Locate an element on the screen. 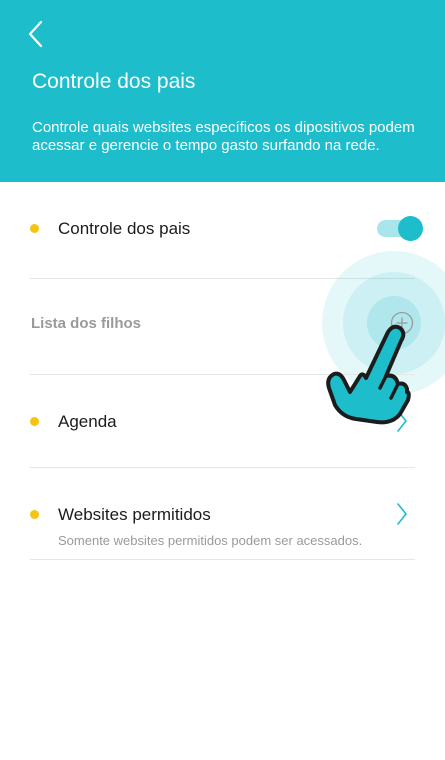  add-child-button is located at coordinates (402, 323).